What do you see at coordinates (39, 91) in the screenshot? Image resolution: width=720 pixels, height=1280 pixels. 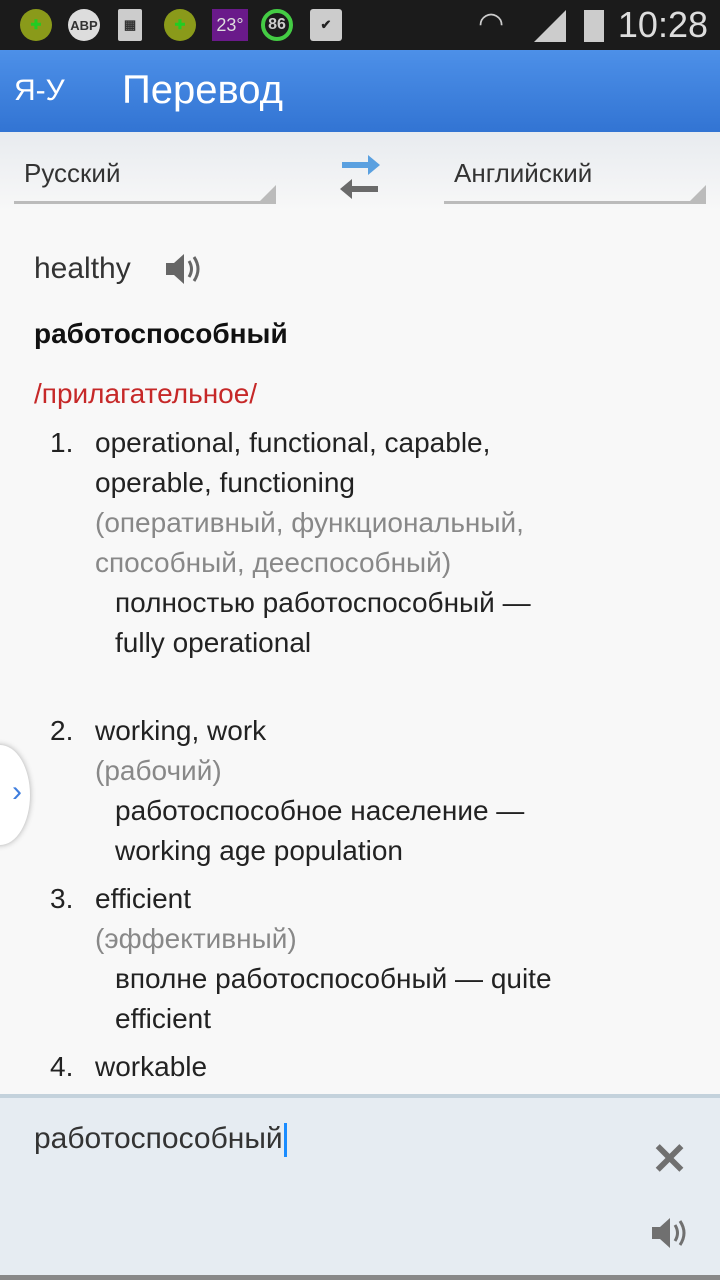 I see `app-logo: Я-У` at bounding box center [39, 91].